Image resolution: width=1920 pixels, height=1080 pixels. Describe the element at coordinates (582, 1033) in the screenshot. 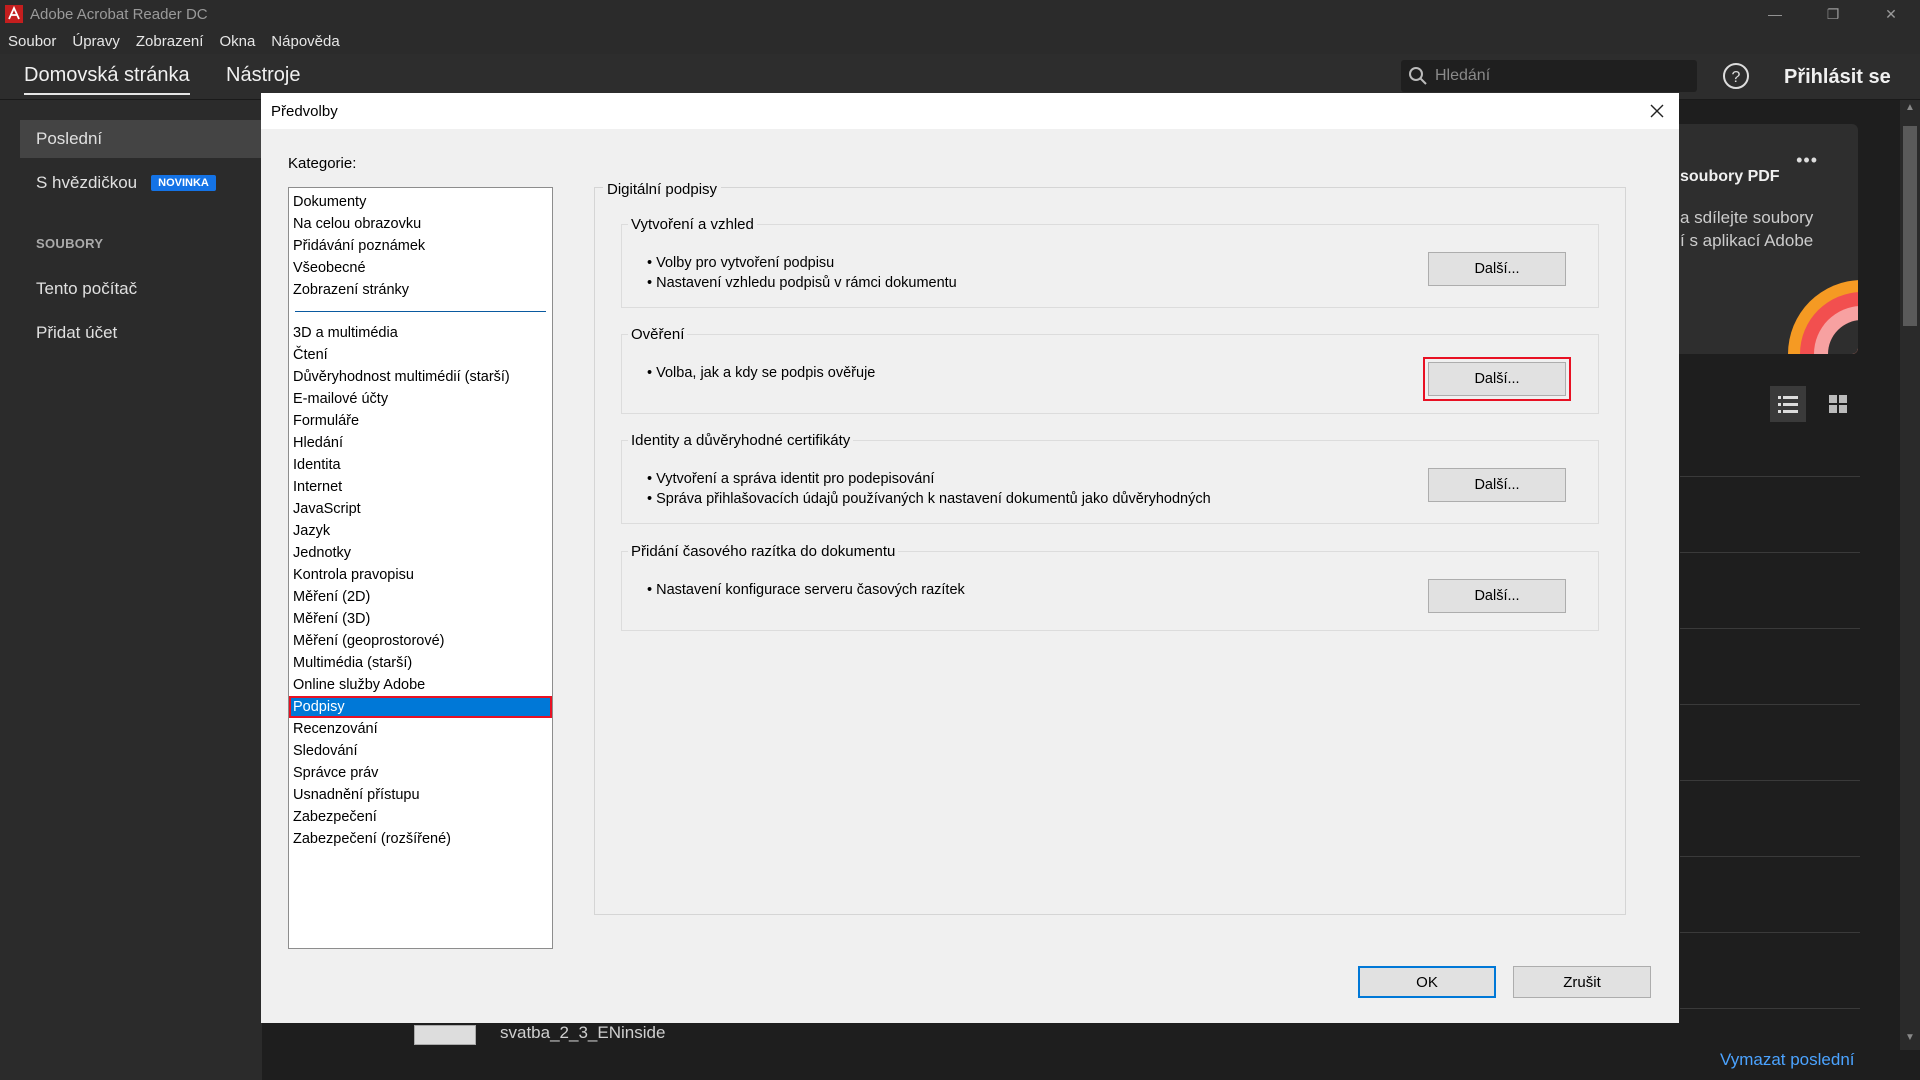

I see `file-name: svatba_2_3_ENinside` at that location.